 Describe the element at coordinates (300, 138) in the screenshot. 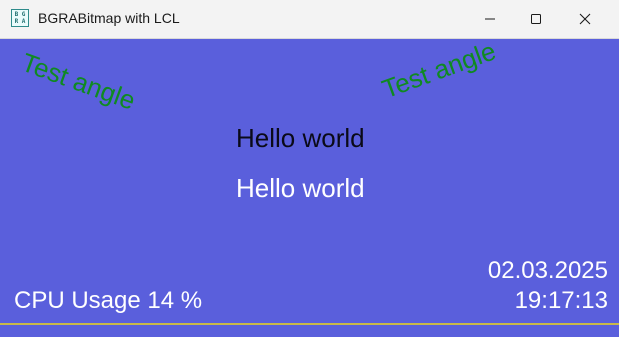

I see `hello-text-black: Hello world` at that location.